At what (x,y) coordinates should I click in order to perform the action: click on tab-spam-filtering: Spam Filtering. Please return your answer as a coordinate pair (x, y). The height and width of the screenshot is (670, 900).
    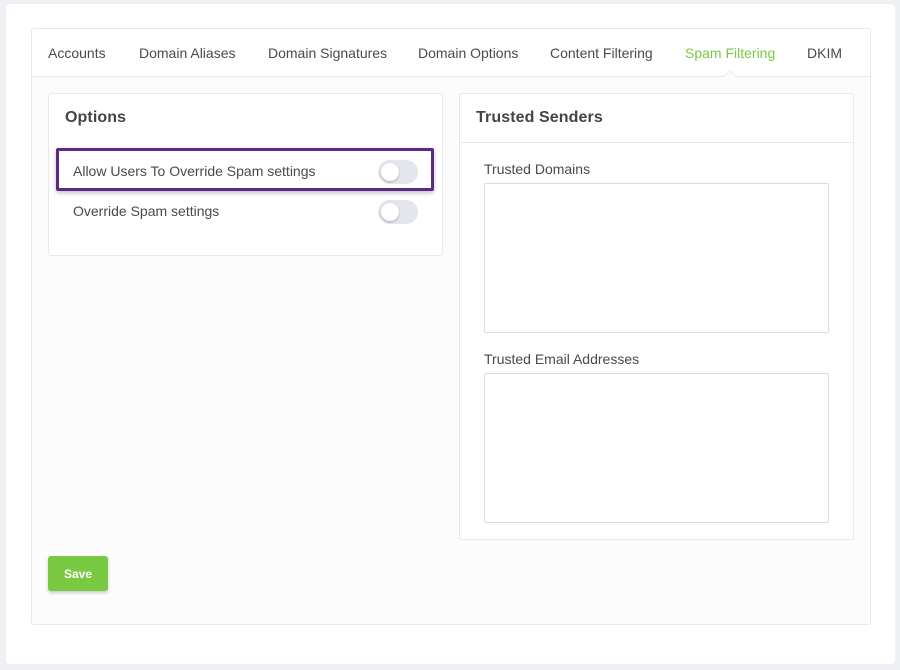
    Looking at the image, I should click on (730, 53).